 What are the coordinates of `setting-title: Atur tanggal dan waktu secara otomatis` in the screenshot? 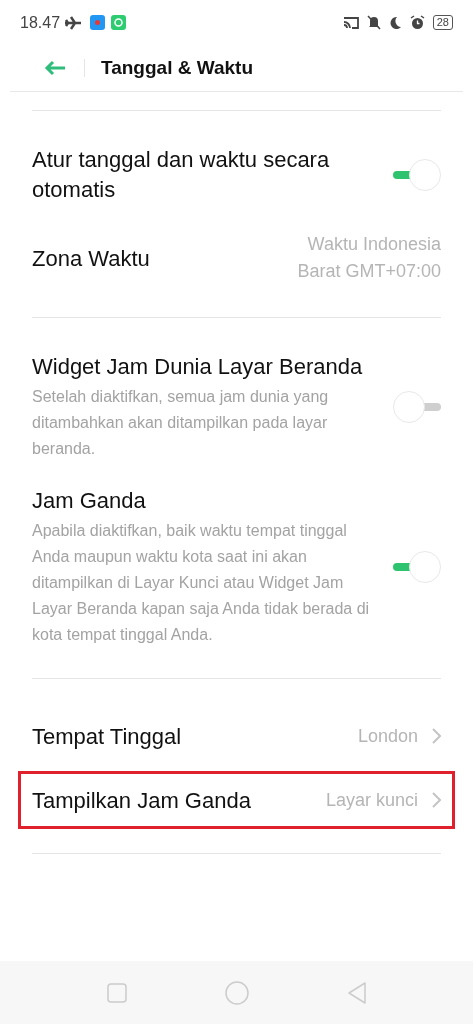 It's located at (181, 175).